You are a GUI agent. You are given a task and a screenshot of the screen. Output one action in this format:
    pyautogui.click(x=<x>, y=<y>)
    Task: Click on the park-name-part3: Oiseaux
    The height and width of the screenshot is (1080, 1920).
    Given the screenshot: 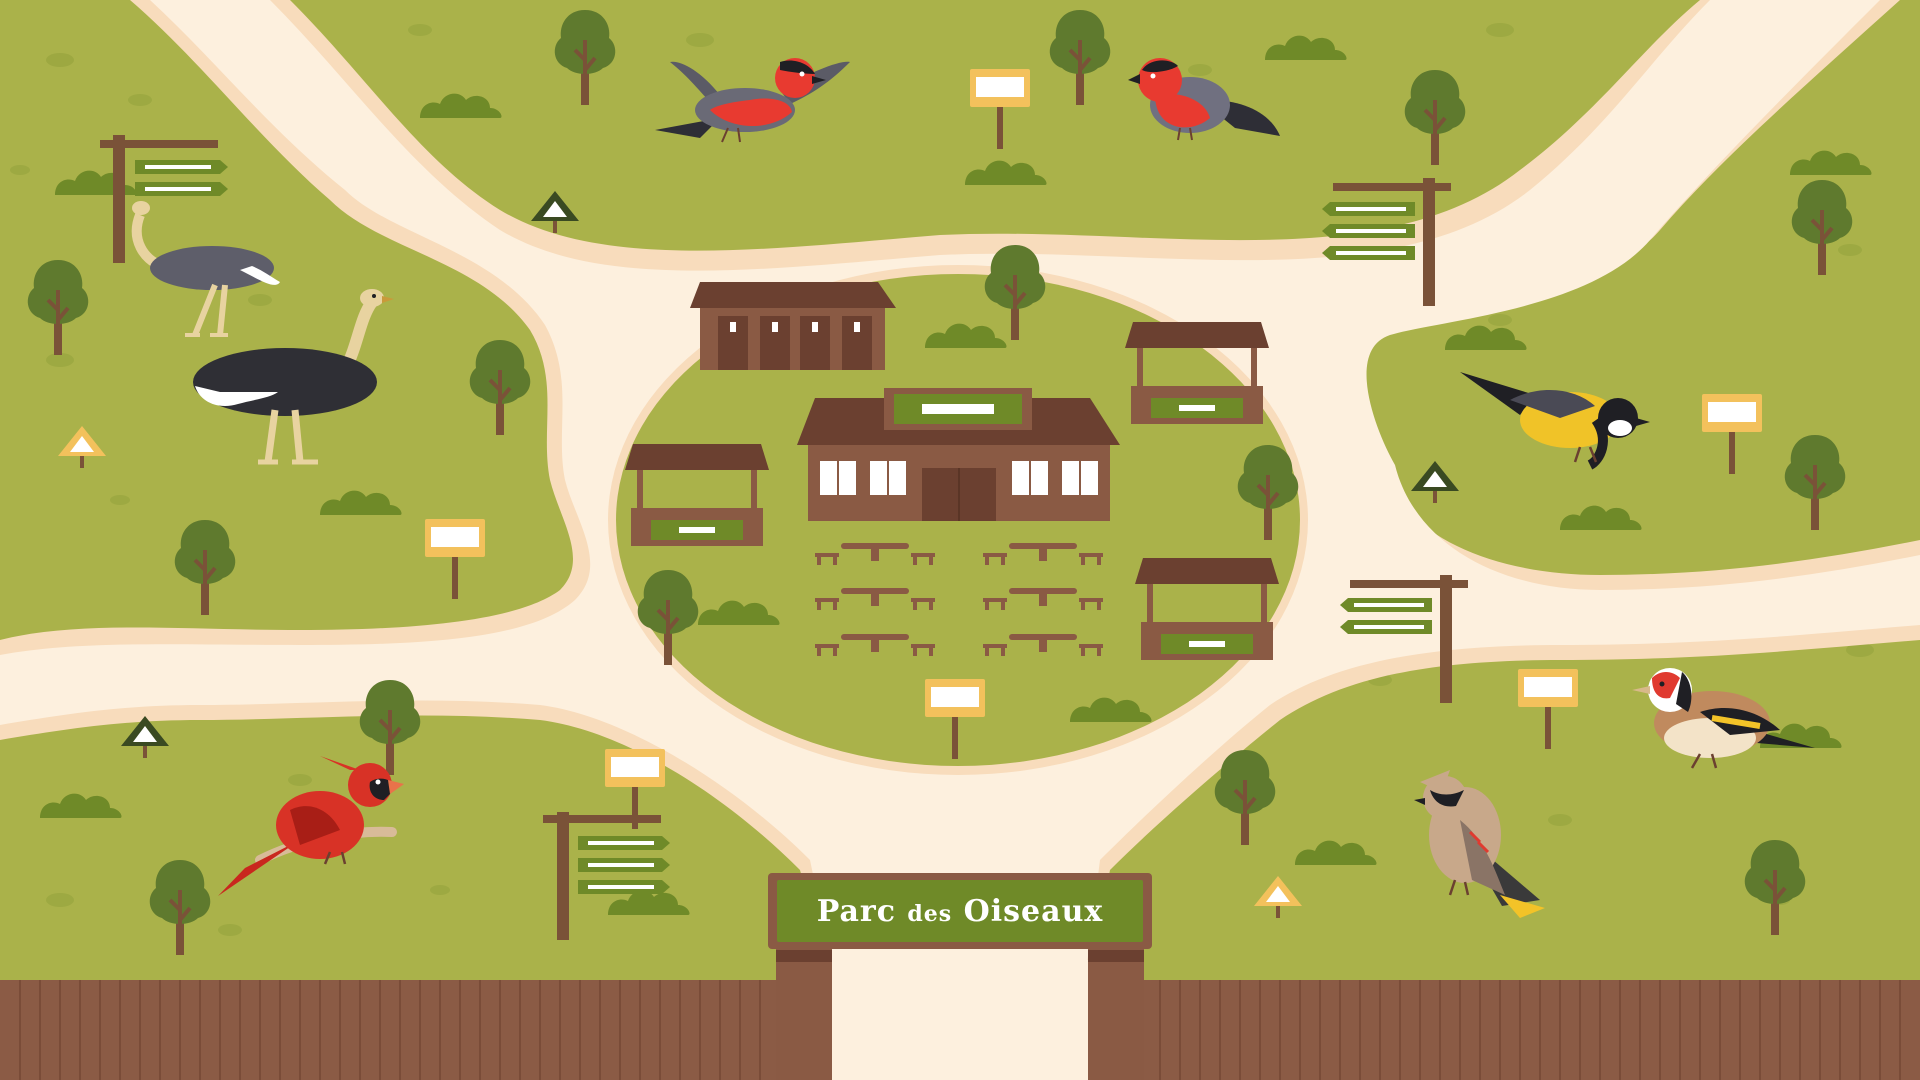 What is the action you would take?
    pyautogui.click(x=1033, y=911)
    